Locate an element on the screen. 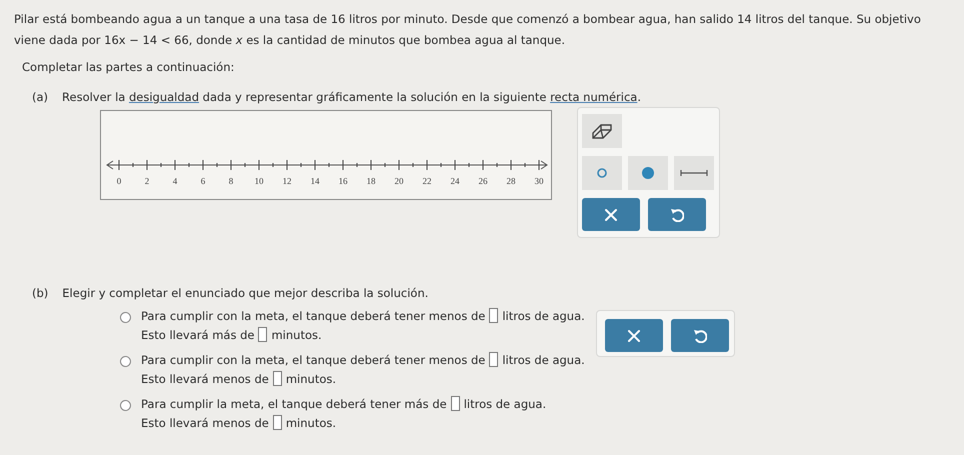  segment-tool is located at coordinates (694, 173).